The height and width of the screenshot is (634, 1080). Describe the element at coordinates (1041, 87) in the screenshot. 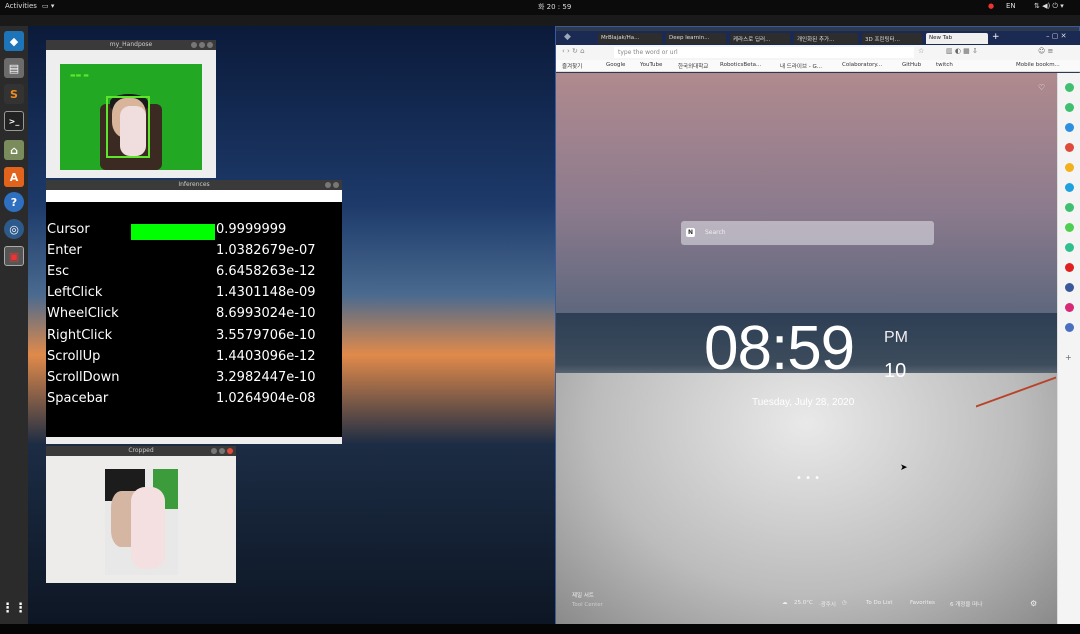

I see `settings-top-icon: ♡` at that location.